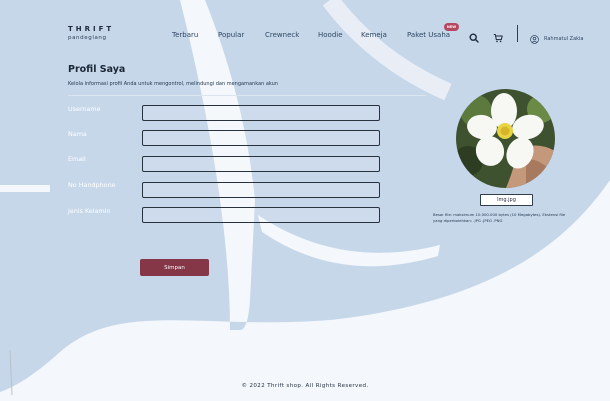 The height and width of the screenshot is (401, 610). I want to click on header-divider, so click(517, 33).